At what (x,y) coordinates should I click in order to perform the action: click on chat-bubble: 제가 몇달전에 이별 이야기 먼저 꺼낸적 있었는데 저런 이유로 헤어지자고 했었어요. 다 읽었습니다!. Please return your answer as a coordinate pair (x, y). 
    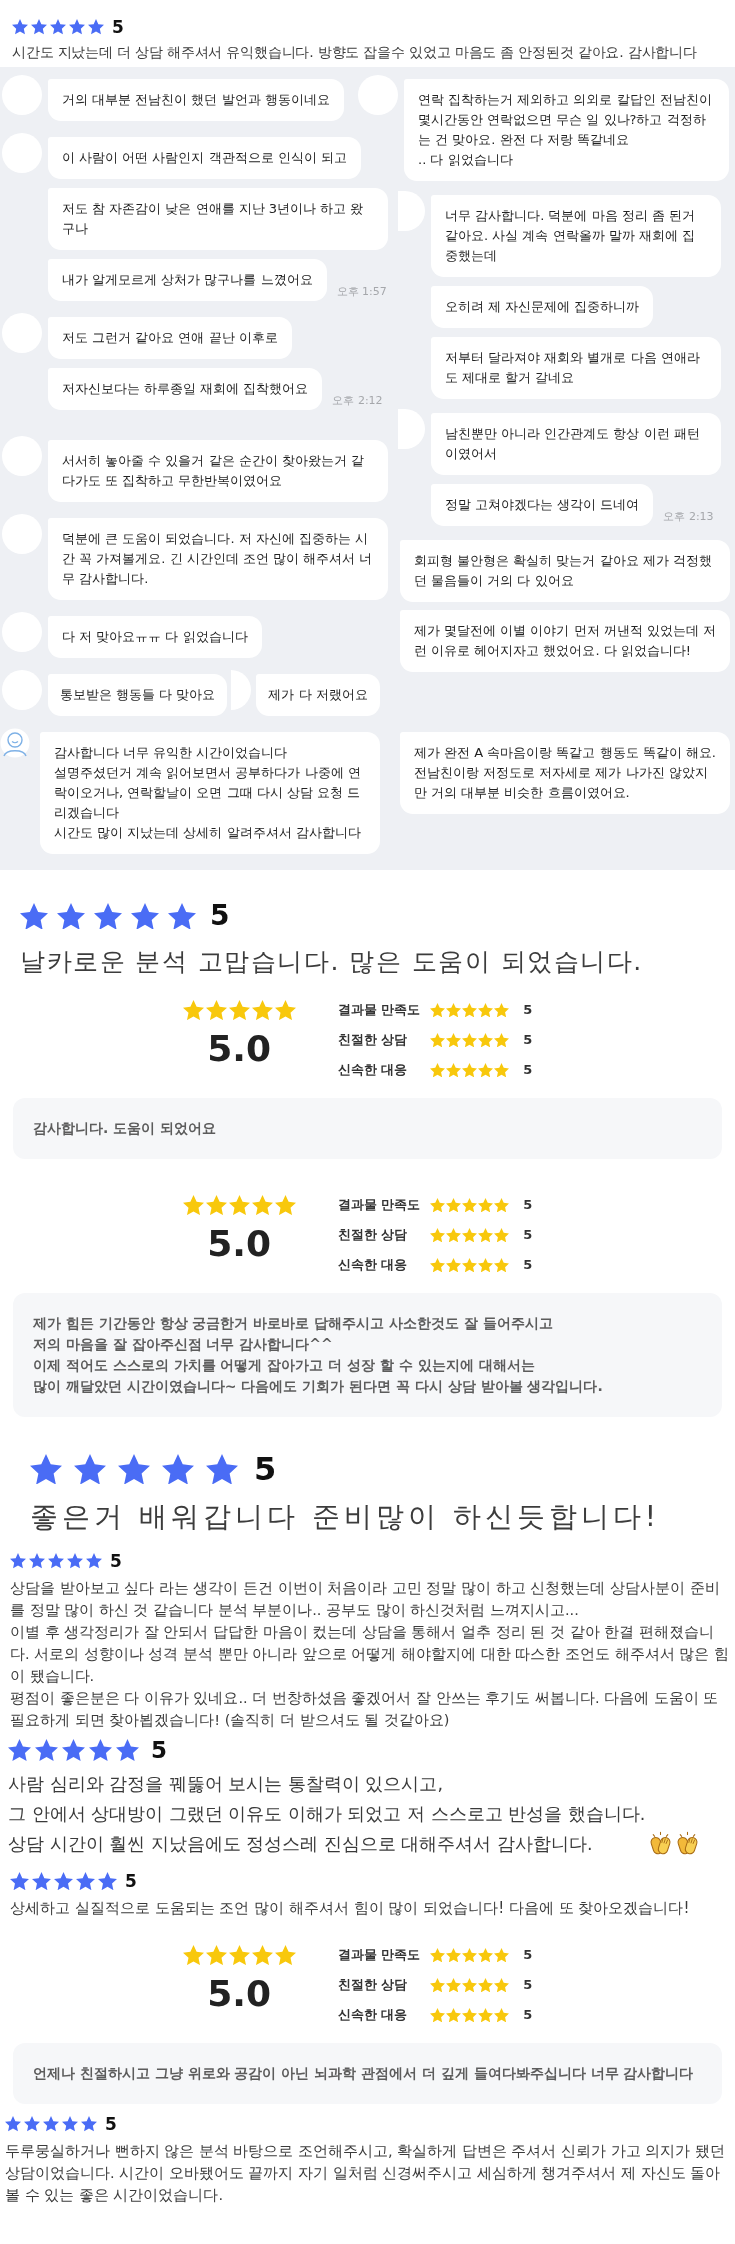
    Looking at the image, I should click on (565, 641).